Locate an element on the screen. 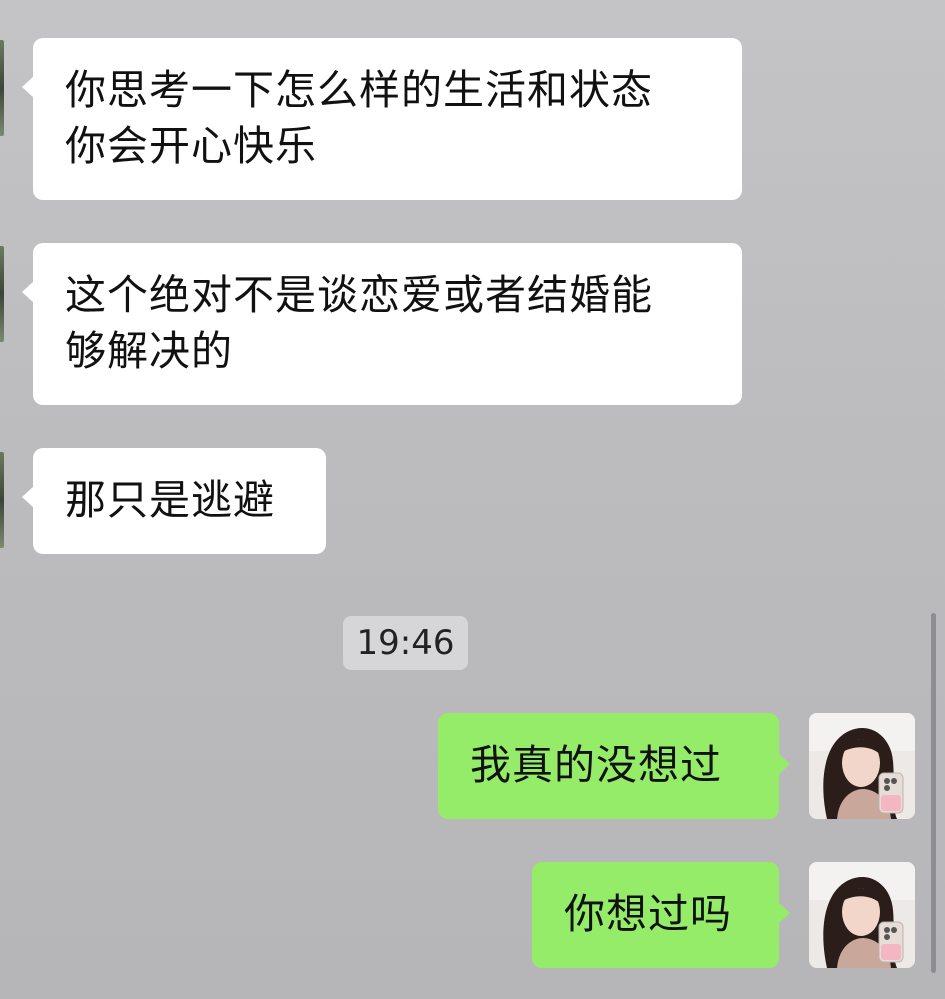 This screenshot has height=999, width=945. message-text: 我真的没想过 is located at coordinates (596, 765).